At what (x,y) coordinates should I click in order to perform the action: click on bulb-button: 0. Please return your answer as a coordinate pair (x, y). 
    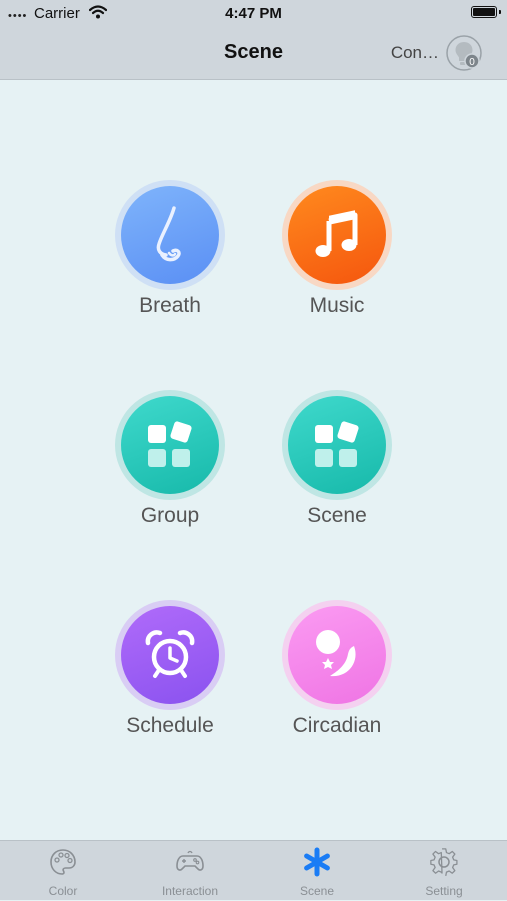
    Looking at the image, I should click on (464, 53).